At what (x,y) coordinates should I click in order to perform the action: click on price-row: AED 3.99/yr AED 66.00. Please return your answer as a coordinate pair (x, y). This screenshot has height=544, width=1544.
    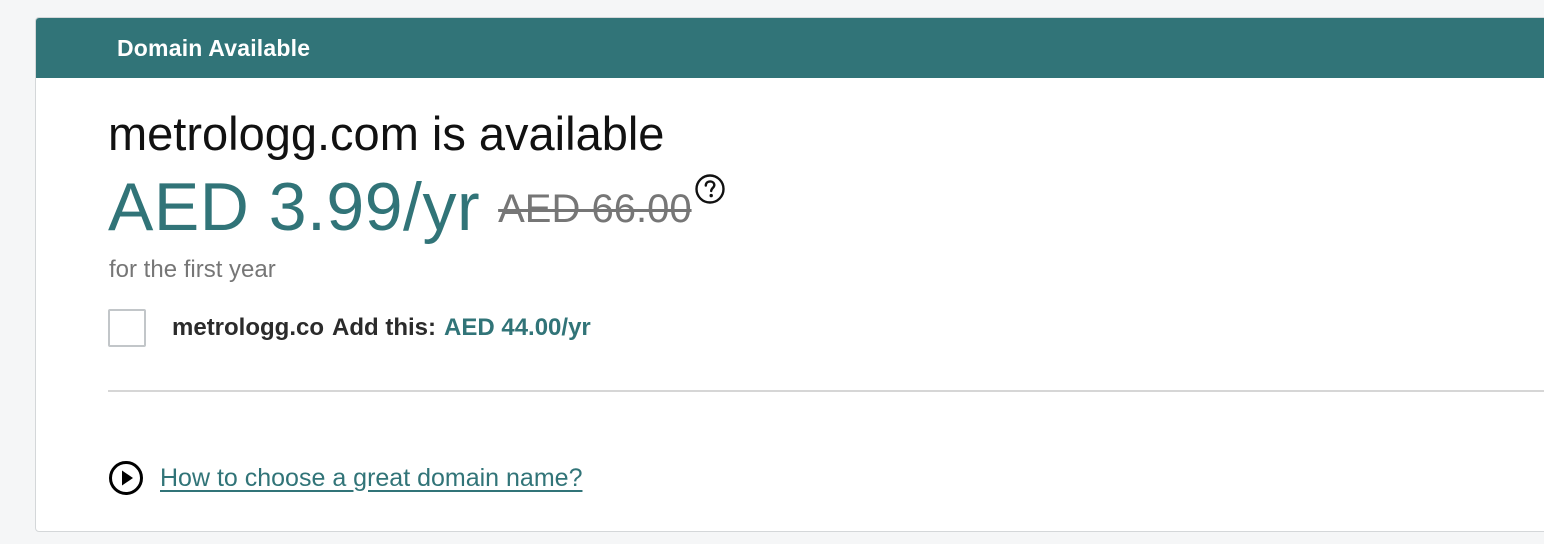
    Looking at the image, I should click on (417, 207).